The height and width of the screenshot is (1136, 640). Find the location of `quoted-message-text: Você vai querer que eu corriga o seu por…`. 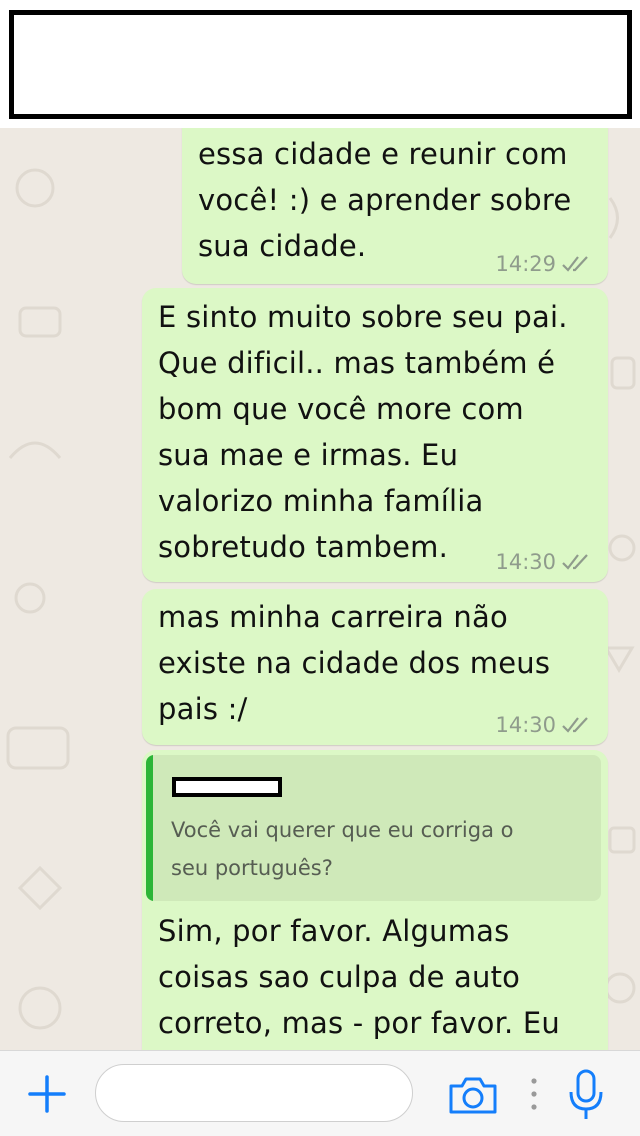

quoted-message-text: Você vai querer que eu corriga o seu por… is located at coordinates (342, 849).